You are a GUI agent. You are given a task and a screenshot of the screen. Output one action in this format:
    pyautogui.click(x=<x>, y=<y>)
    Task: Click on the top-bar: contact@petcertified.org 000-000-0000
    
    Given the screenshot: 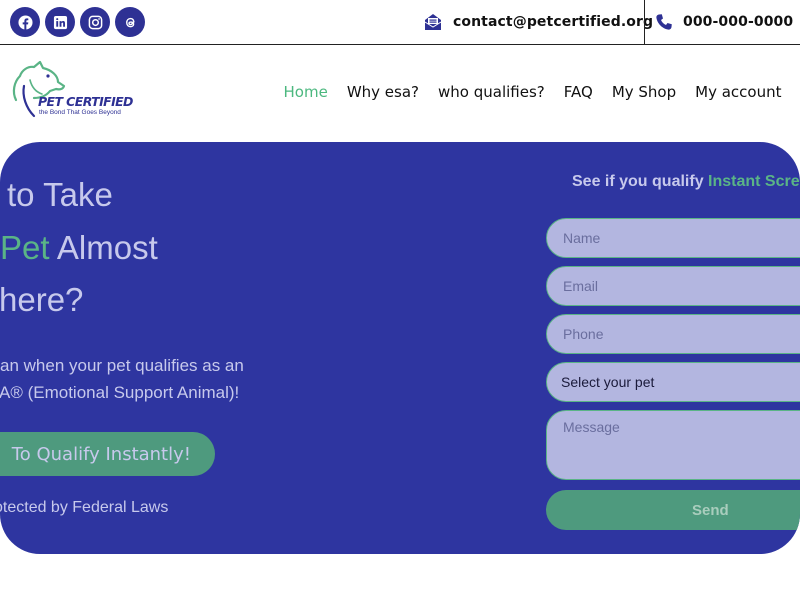 What is the action you would take?
    pyautogui.click(x=400, y=22)
    